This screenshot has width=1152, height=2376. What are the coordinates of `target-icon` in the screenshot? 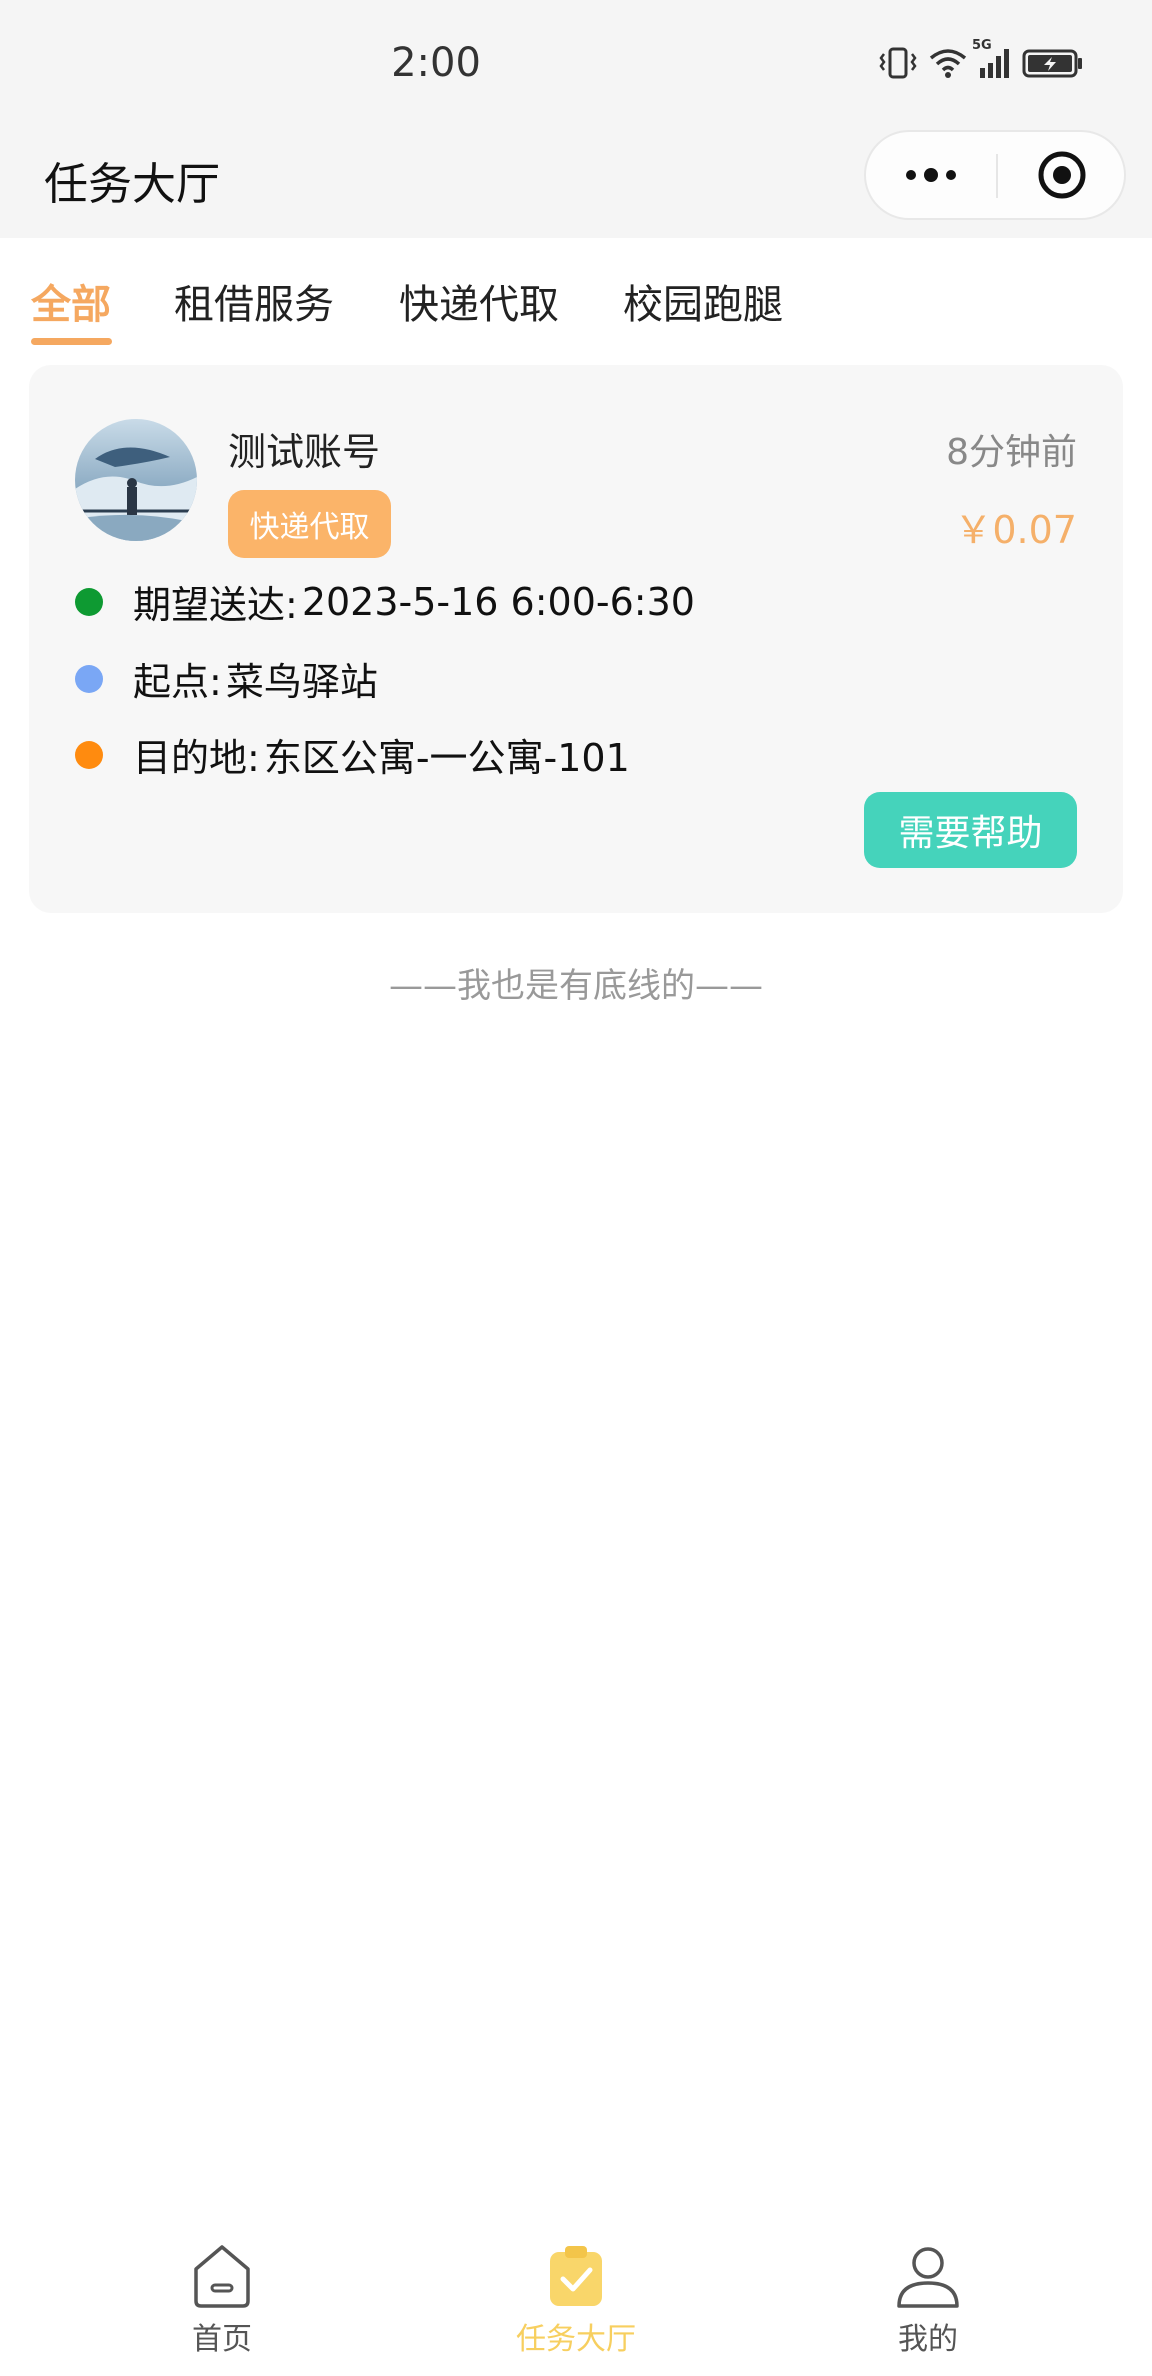 It's located at (1062, 175).